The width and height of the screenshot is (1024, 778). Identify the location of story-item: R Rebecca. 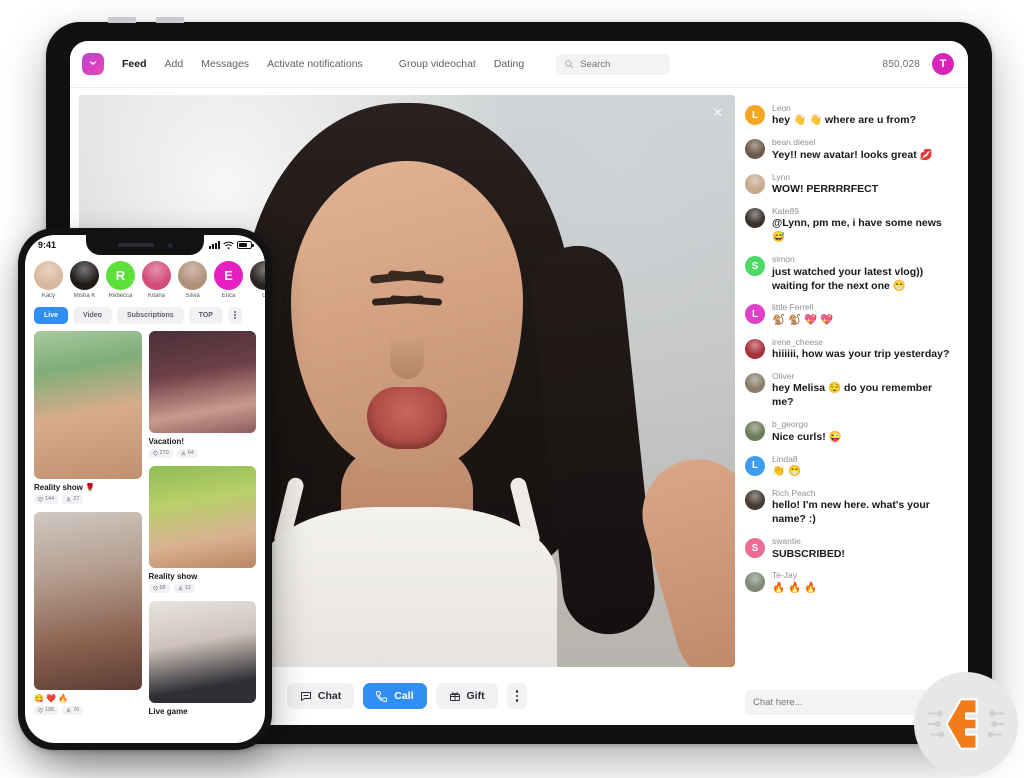
(120, 280).